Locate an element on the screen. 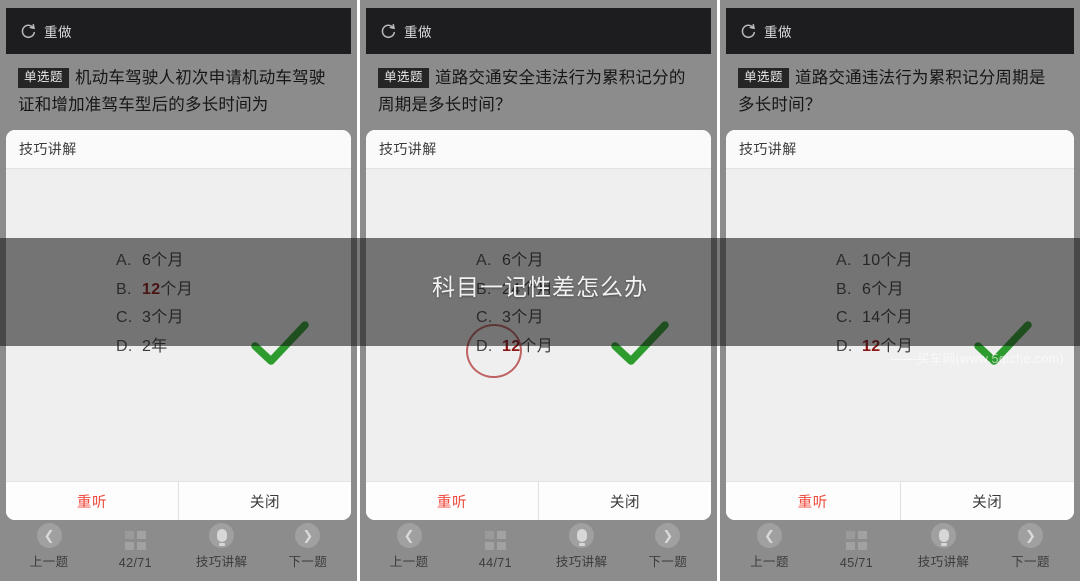 Image resolution: width=1080 pixels, height=581 pixels. question-counter-label: 42/71 is located at coordinates (135, 563).